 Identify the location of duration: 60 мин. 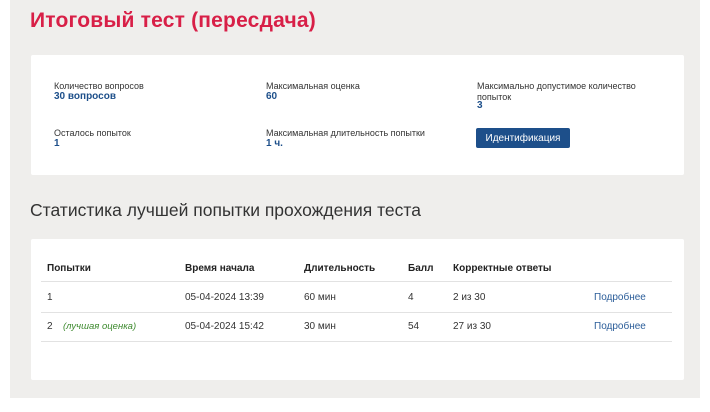
(320, 297).